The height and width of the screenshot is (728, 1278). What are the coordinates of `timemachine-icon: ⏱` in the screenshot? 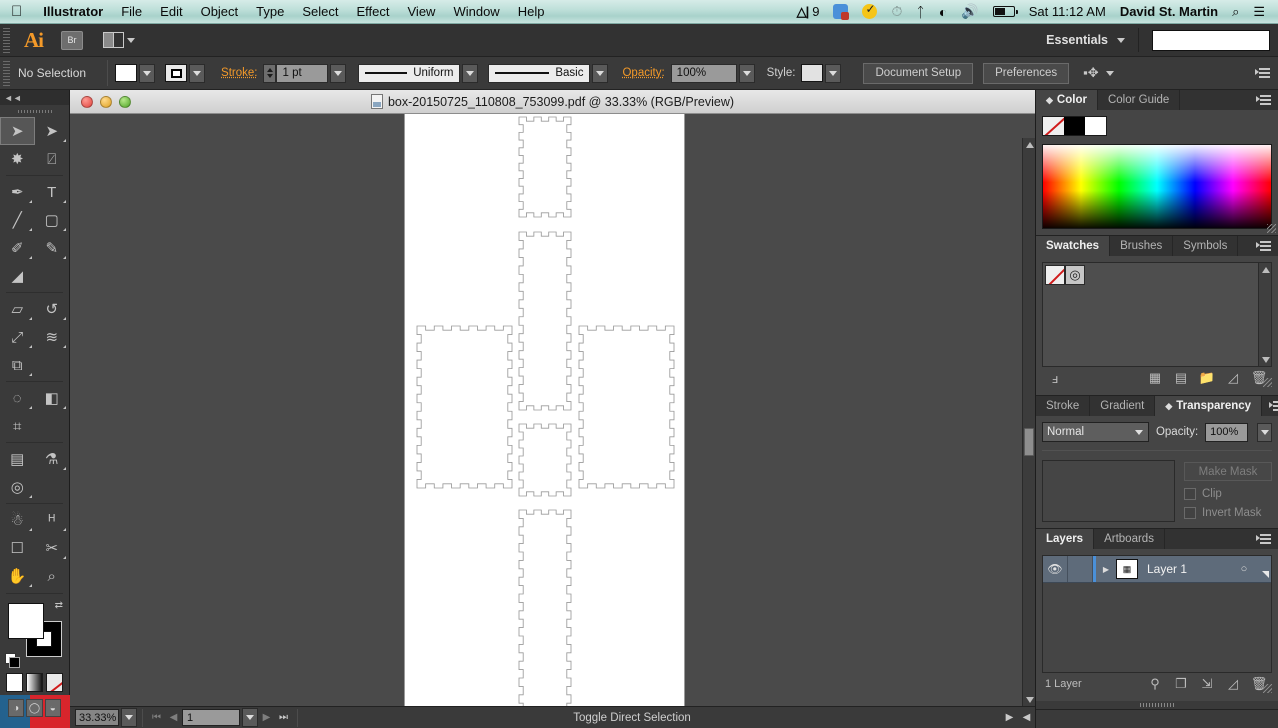 It's located at (896, 11).